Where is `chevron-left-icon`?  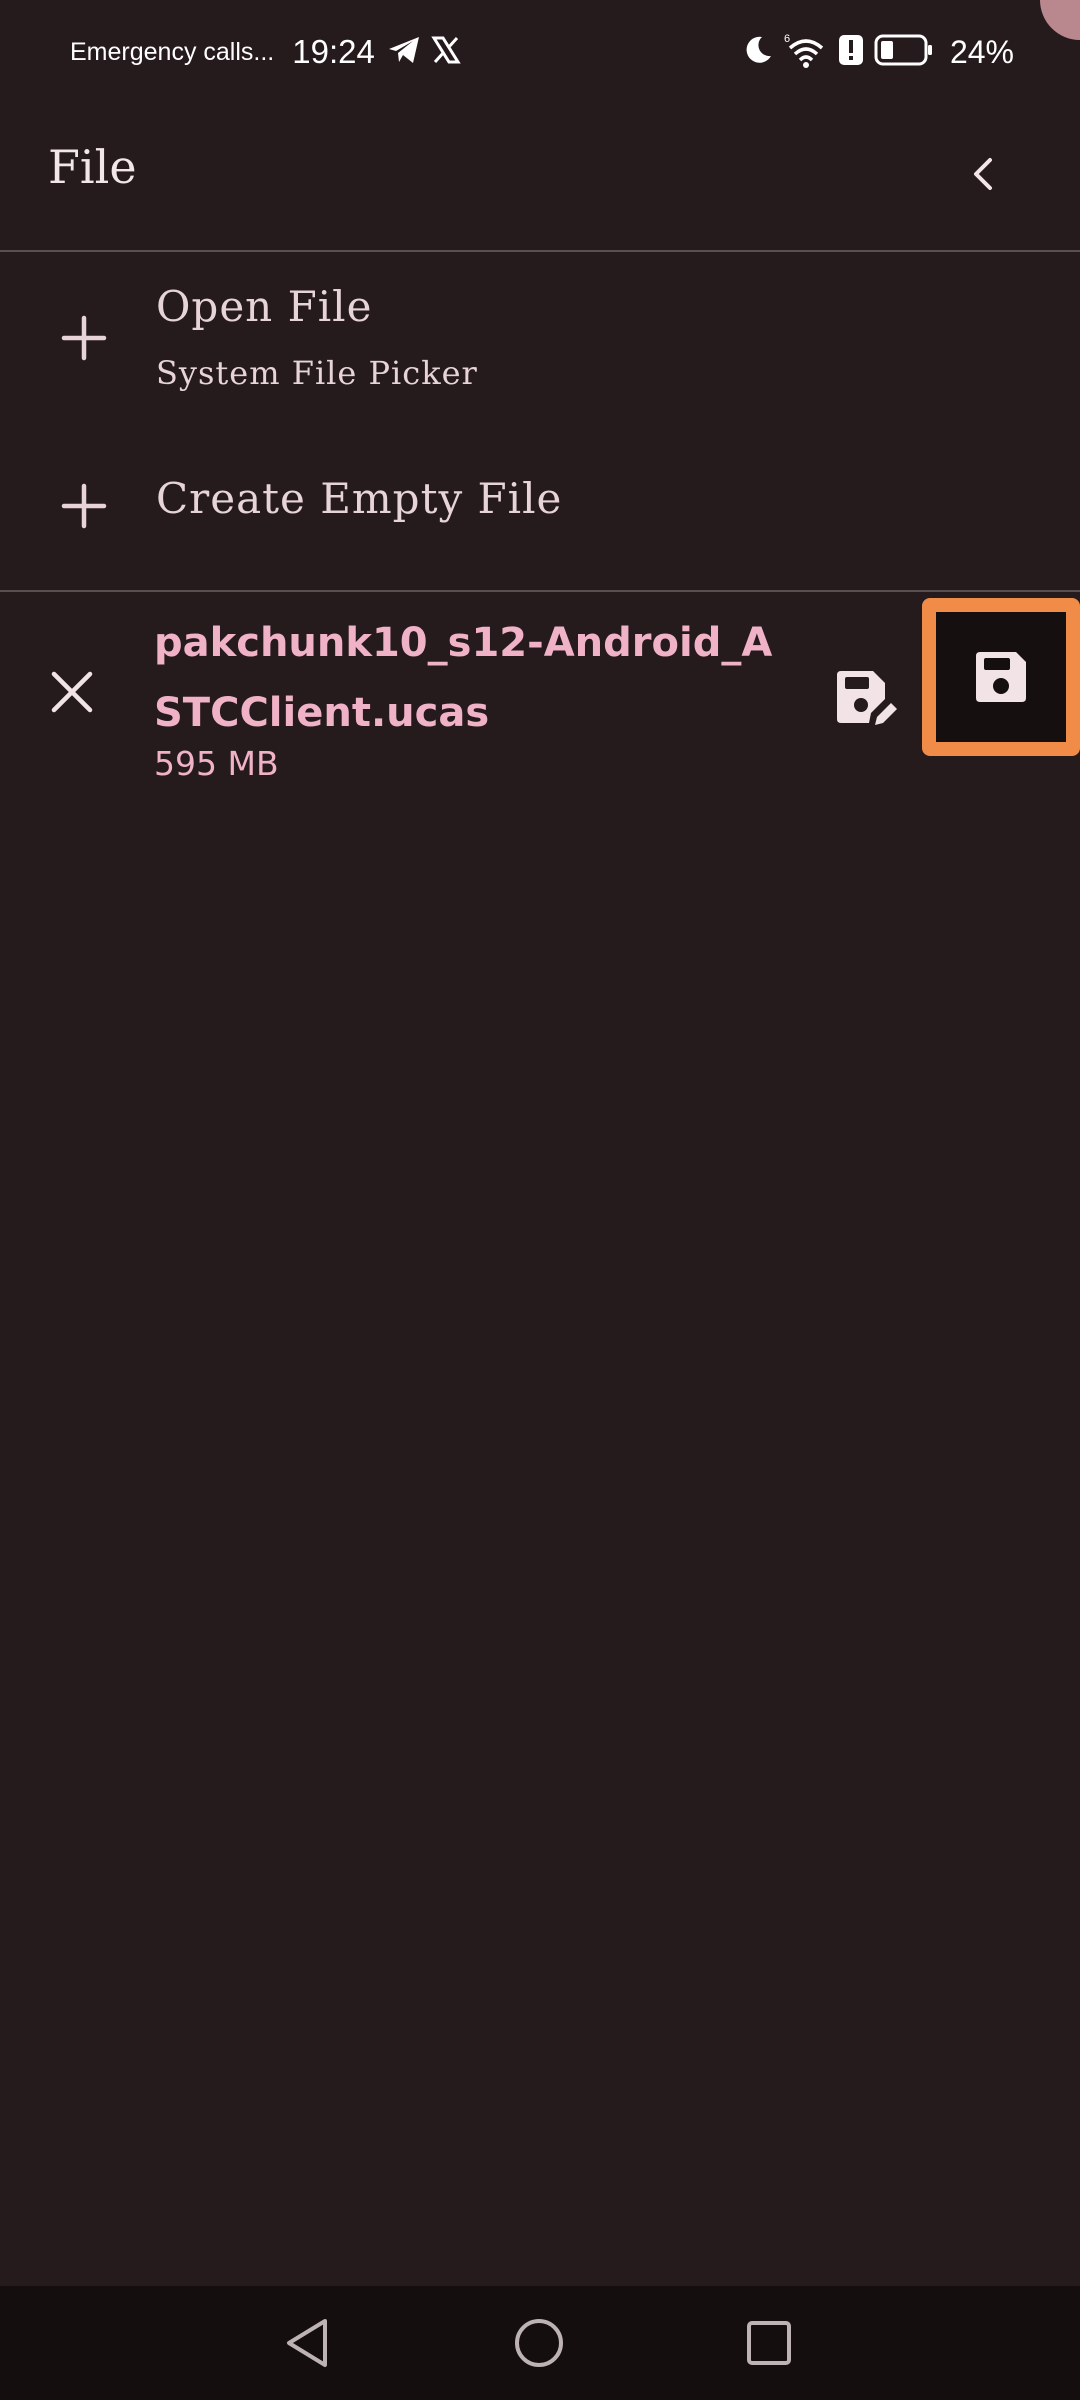
chevron-left-icon is located at coordinates (983, 174).